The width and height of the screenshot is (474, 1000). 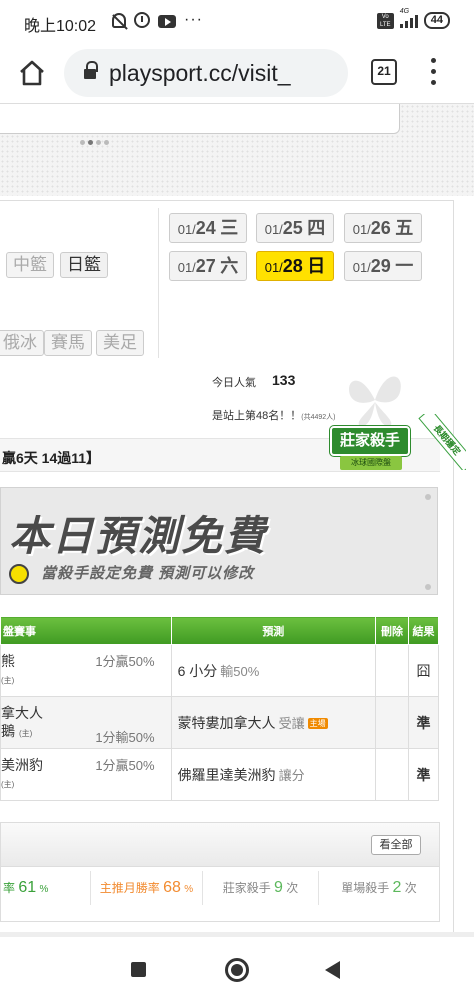 I want to click on prediction-extra: 受讓, so click(x=291, y=723).